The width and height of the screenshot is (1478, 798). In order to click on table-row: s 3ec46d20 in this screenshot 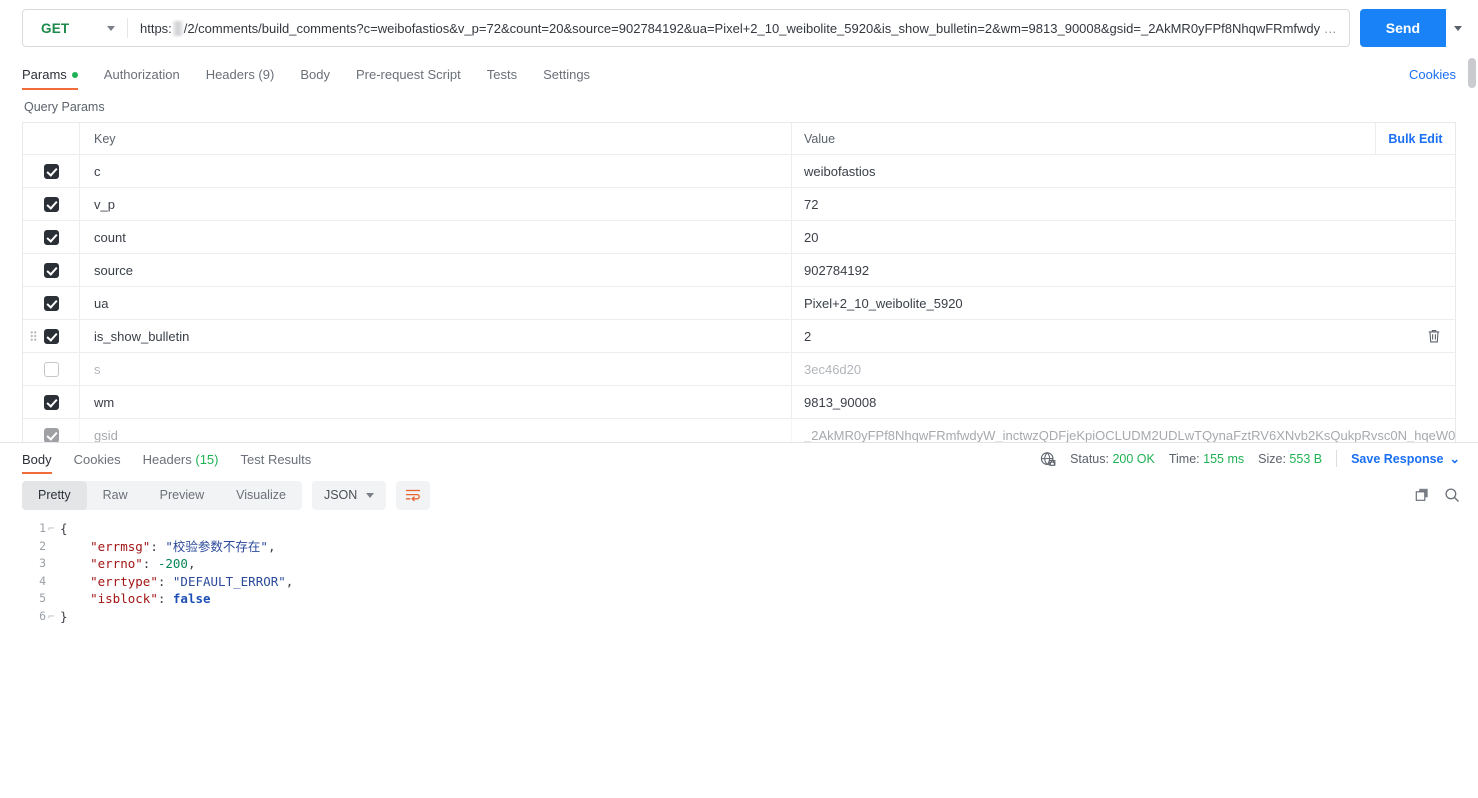, I will do `click(739, 369)`.